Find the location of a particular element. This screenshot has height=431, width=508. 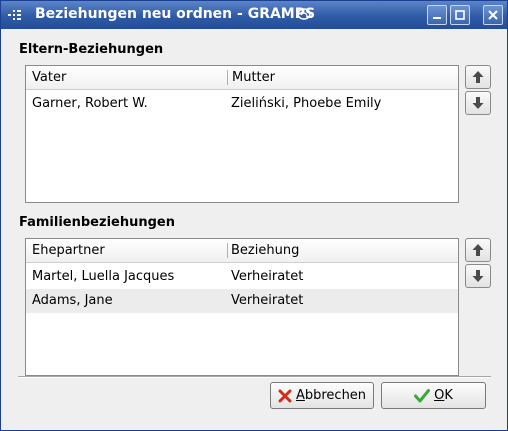

parents-move-down-button is located at coordinates (478, 103).